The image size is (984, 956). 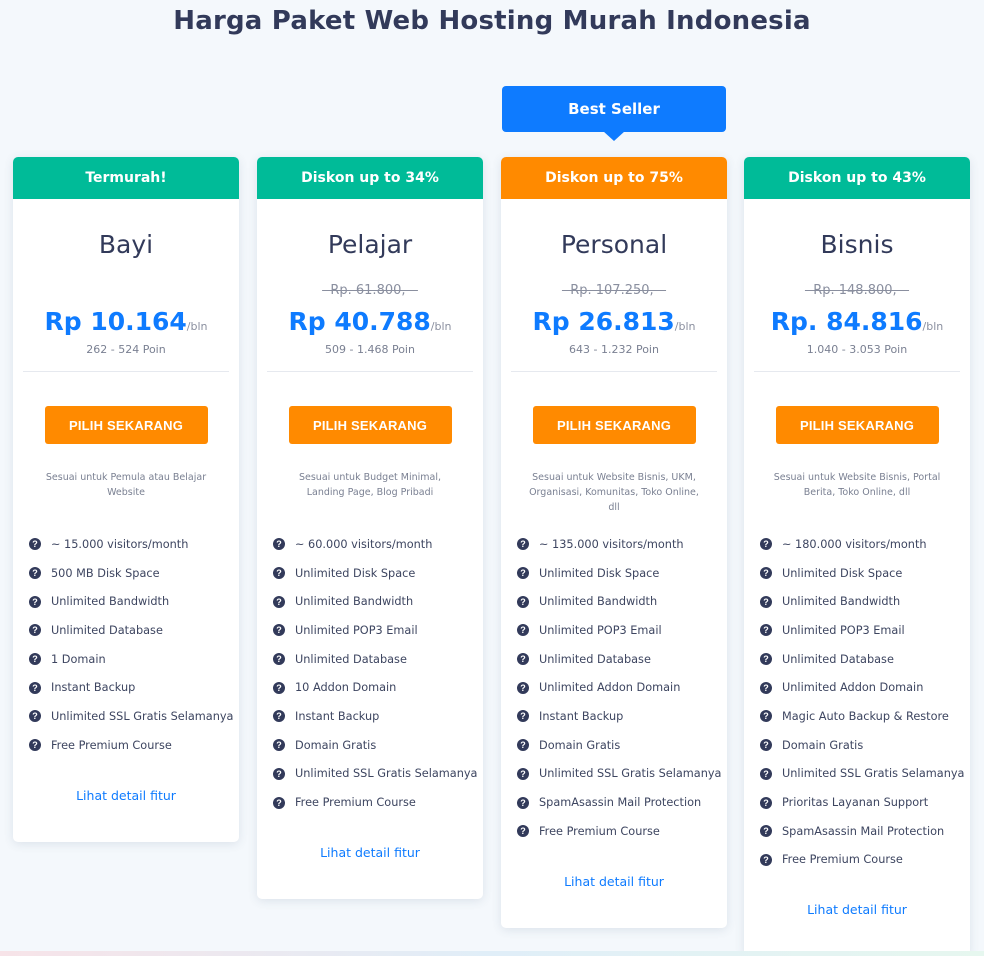 I want to click on plan-points: 1.040 - 3.053 Poin, so click(x=857, y=349).